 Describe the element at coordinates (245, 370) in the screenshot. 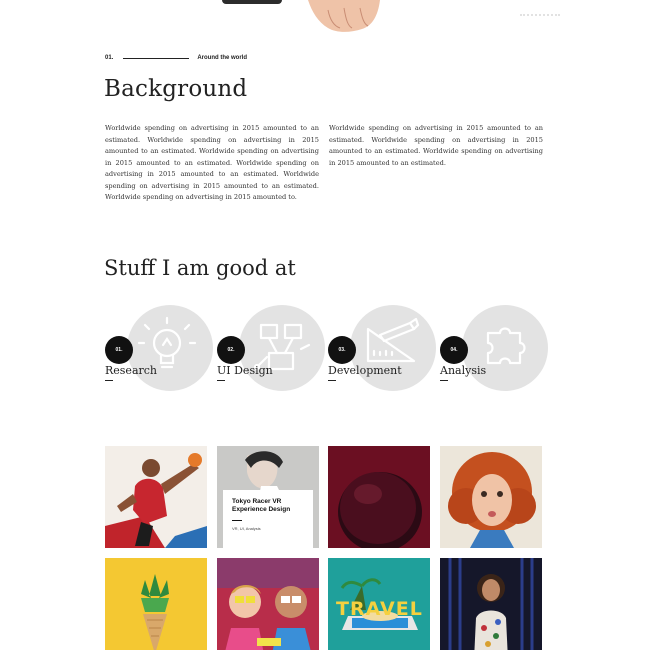

I see `skill-name: UI Design` at that location.